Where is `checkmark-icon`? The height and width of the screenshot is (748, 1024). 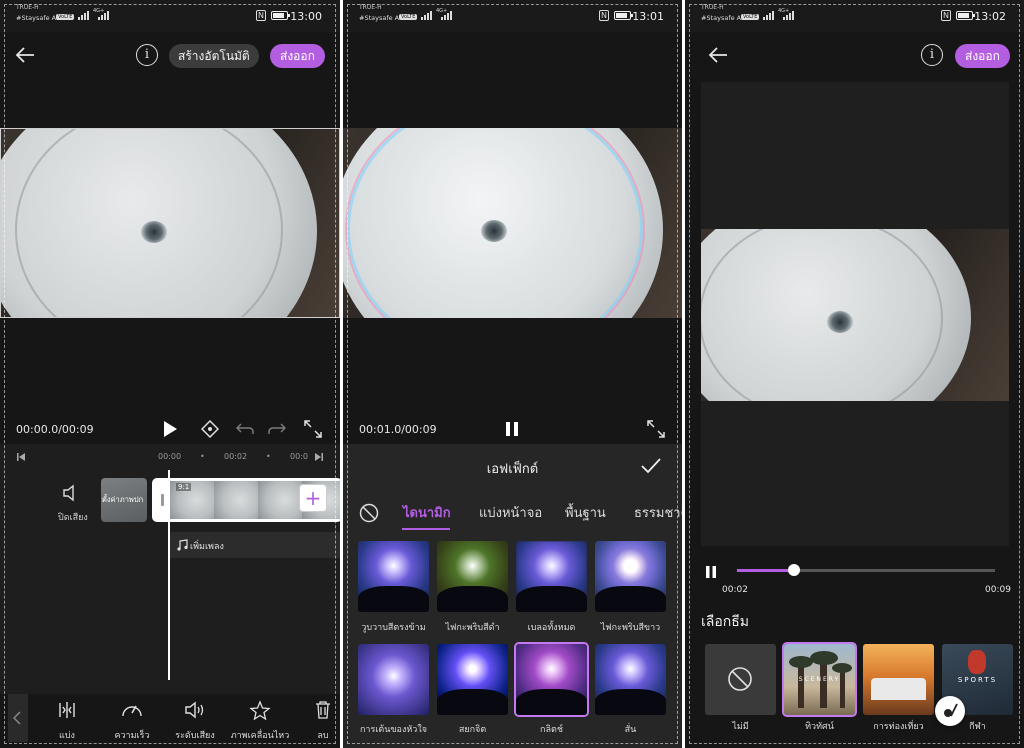
checkmark-icon is located at coordinates (651, 466).